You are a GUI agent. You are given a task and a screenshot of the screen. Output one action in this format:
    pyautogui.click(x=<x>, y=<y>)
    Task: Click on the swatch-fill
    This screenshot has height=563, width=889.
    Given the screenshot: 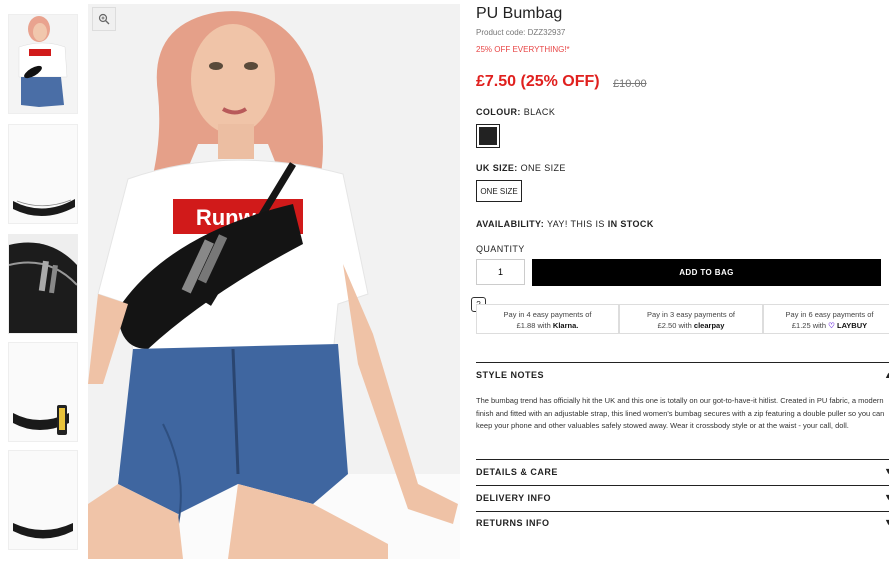 What is the action you would take?
    pyautogui.click(x=488, y=136)
    